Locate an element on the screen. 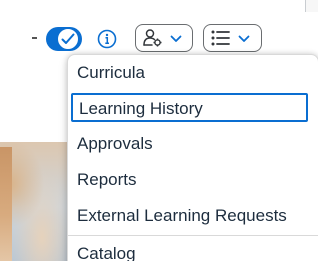  people-menu-button is located at coordinates (164, 38).